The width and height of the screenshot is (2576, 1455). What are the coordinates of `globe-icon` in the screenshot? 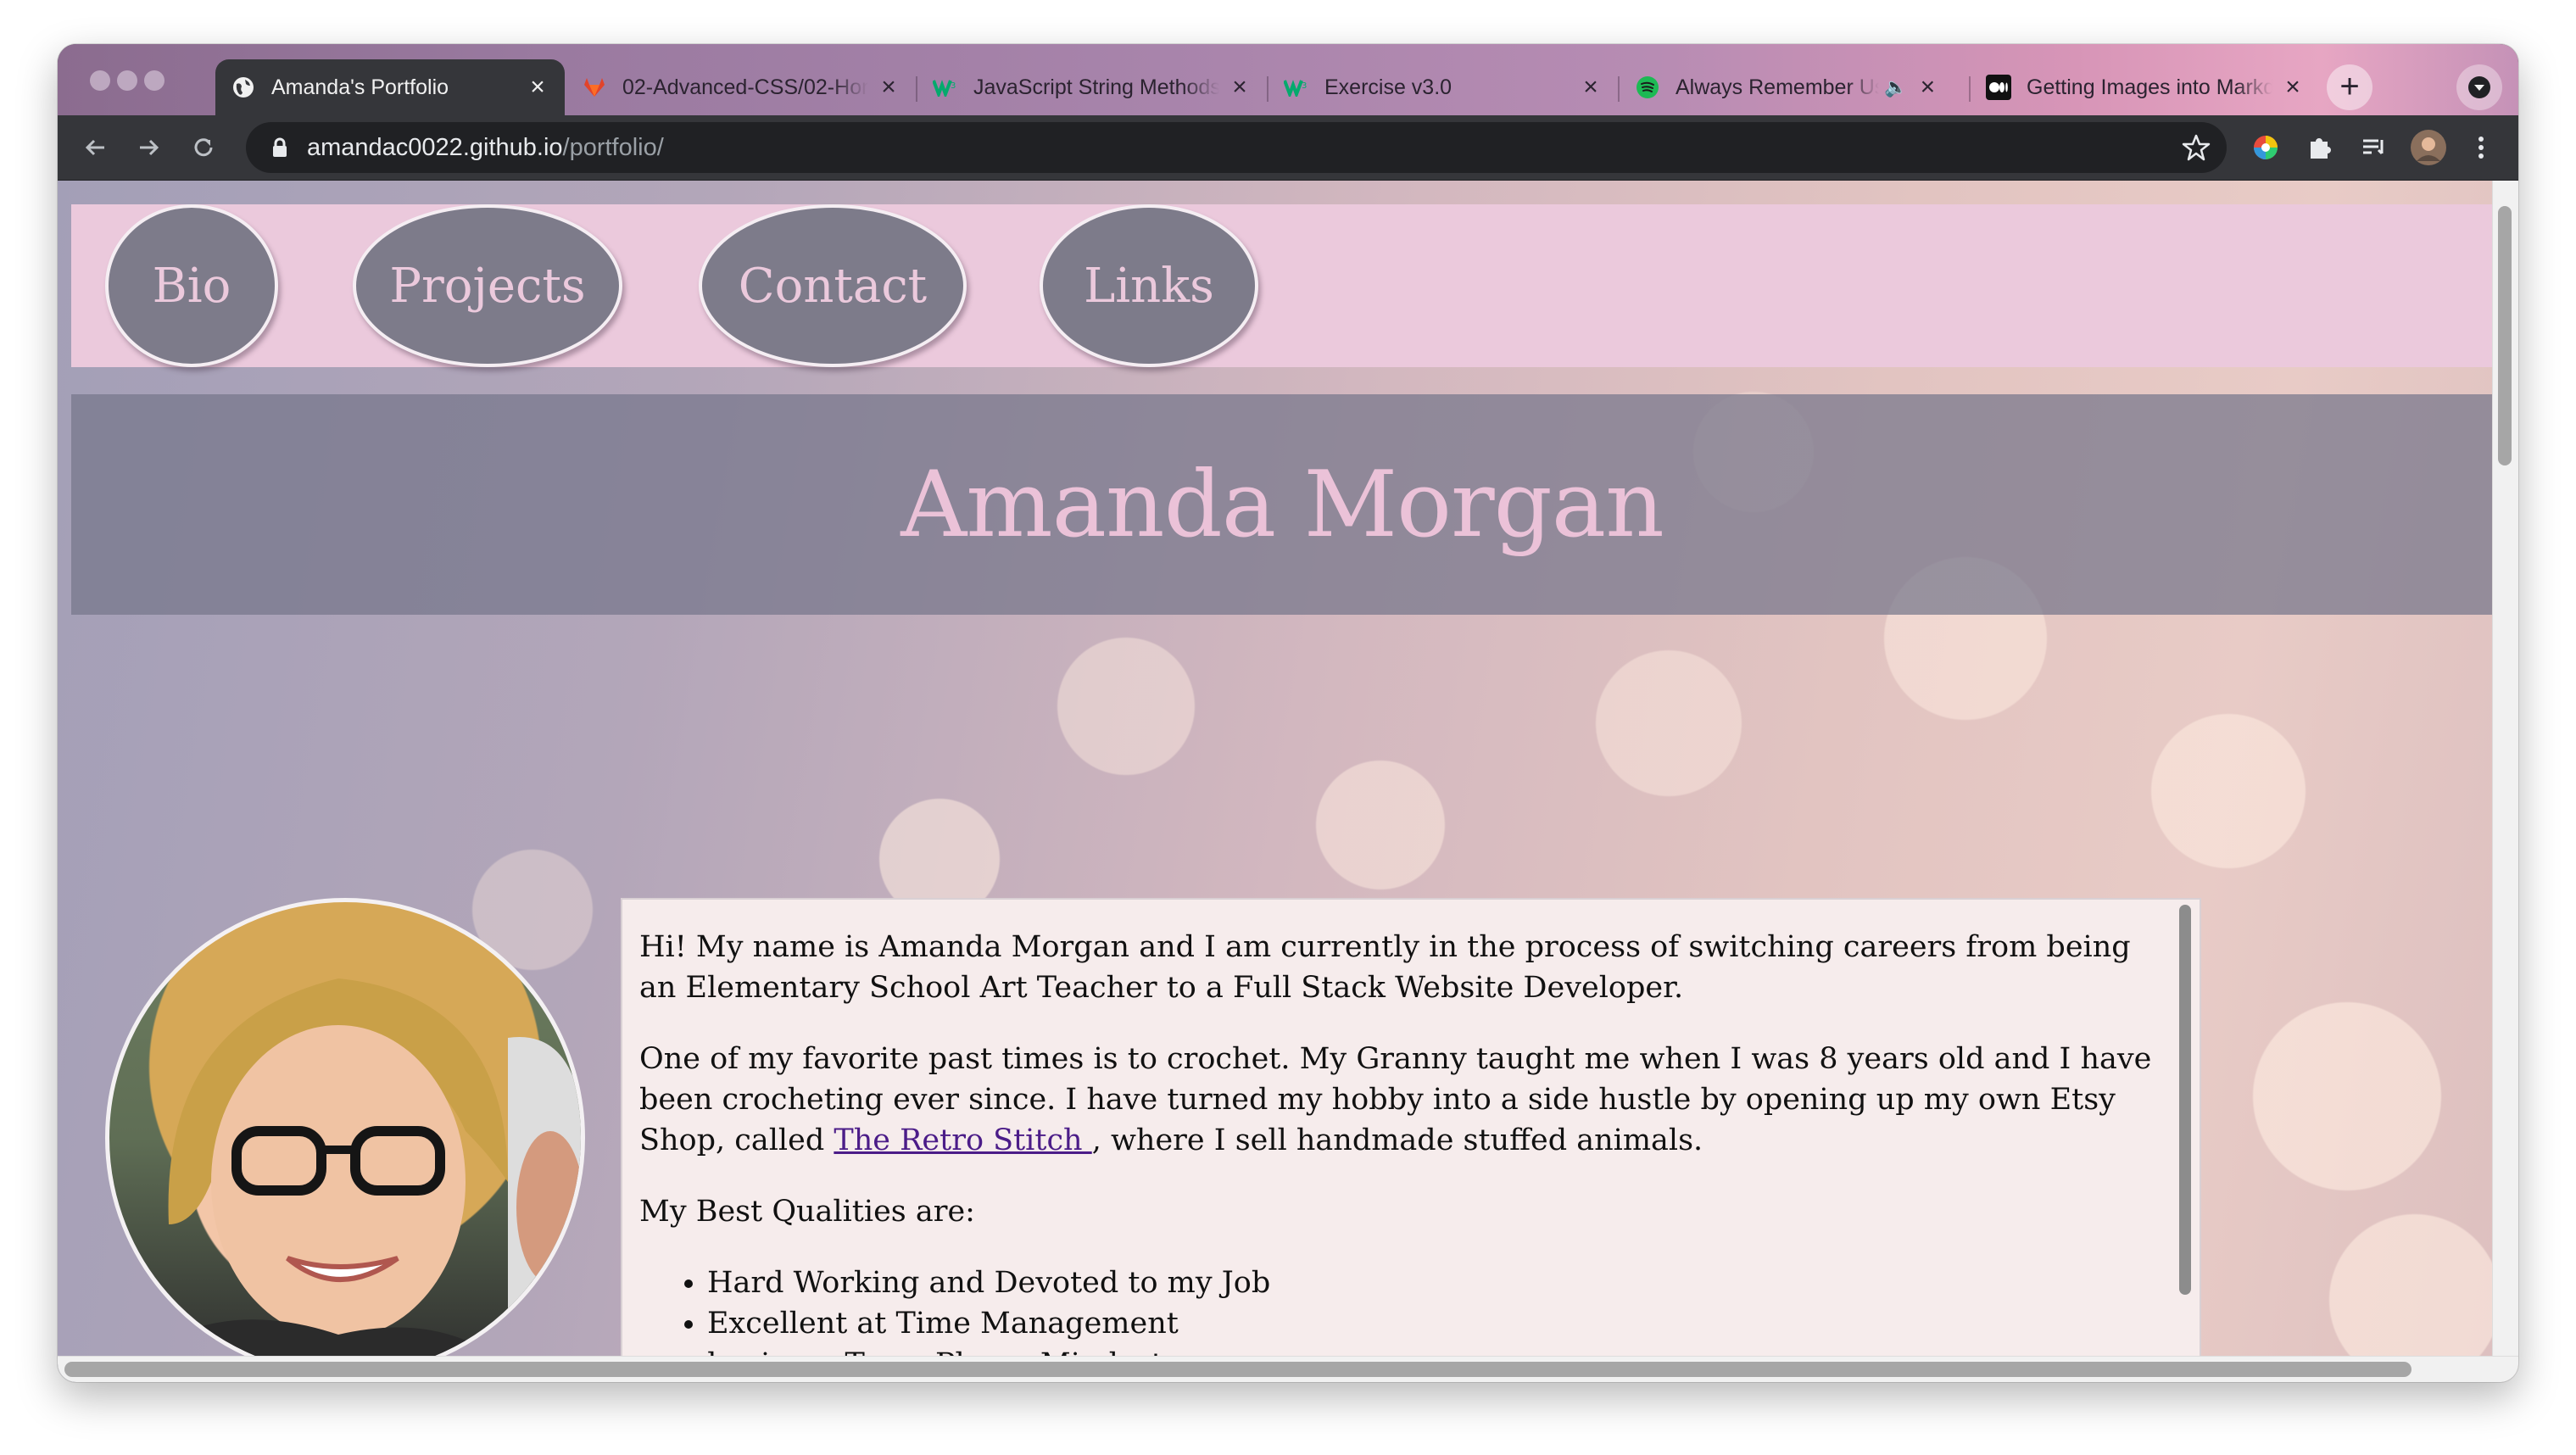 It's located at (244, 87).